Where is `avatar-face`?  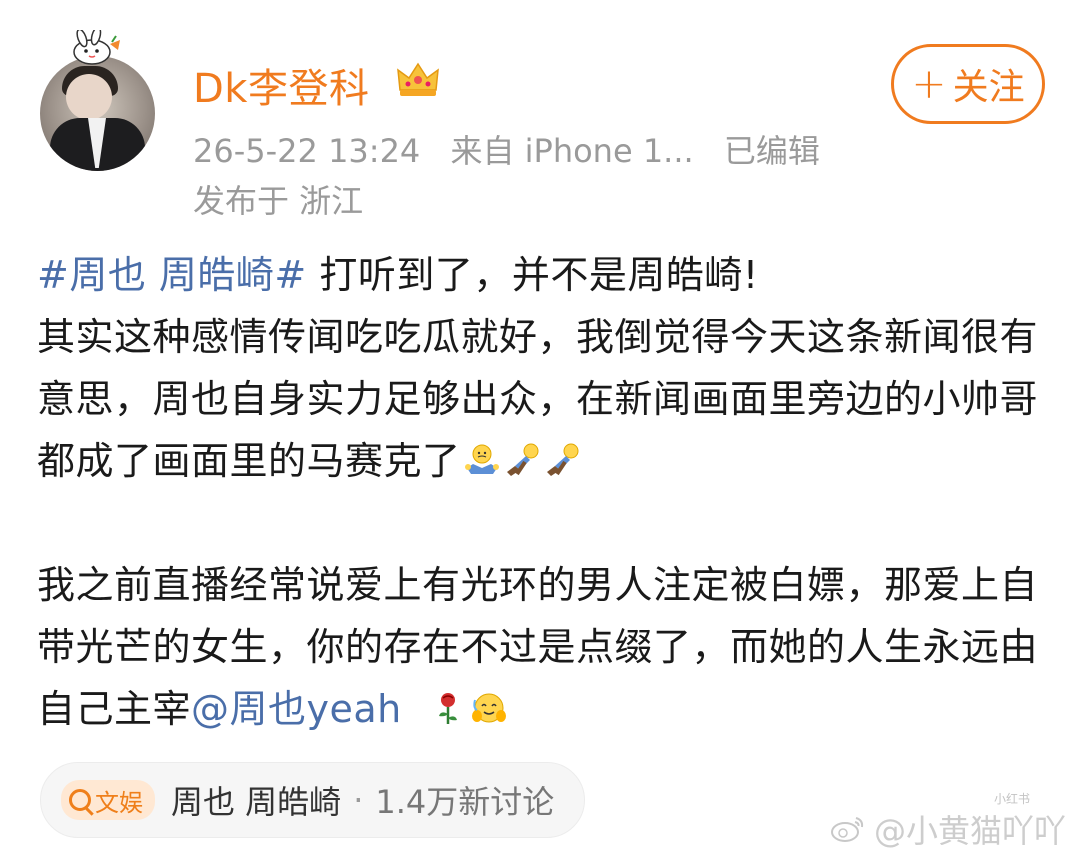 avatar-face is located at coordinates (89, 97).